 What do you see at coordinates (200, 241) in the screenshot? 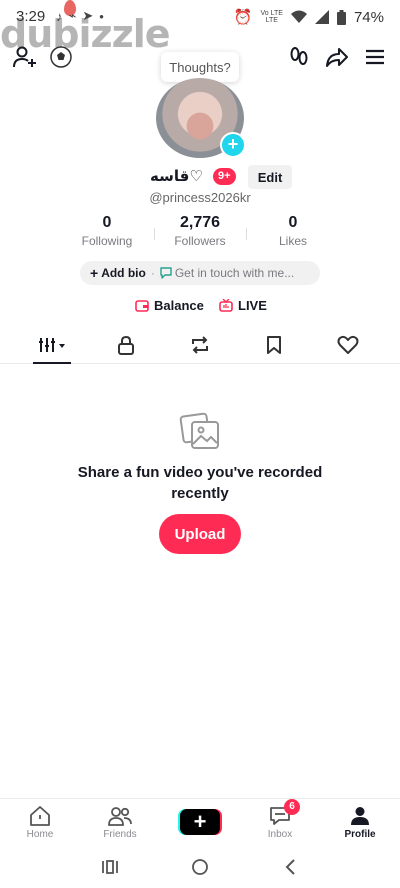
I see `stat-label: Followers` at bounding box center [200, 241].